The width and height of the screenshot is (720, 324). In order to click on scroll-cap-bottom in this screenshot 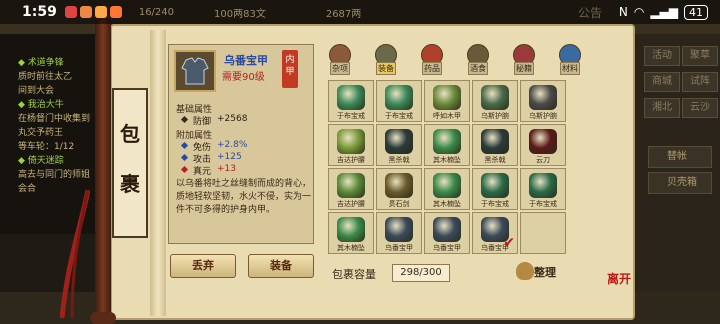, I will do `click(103, 318)`.